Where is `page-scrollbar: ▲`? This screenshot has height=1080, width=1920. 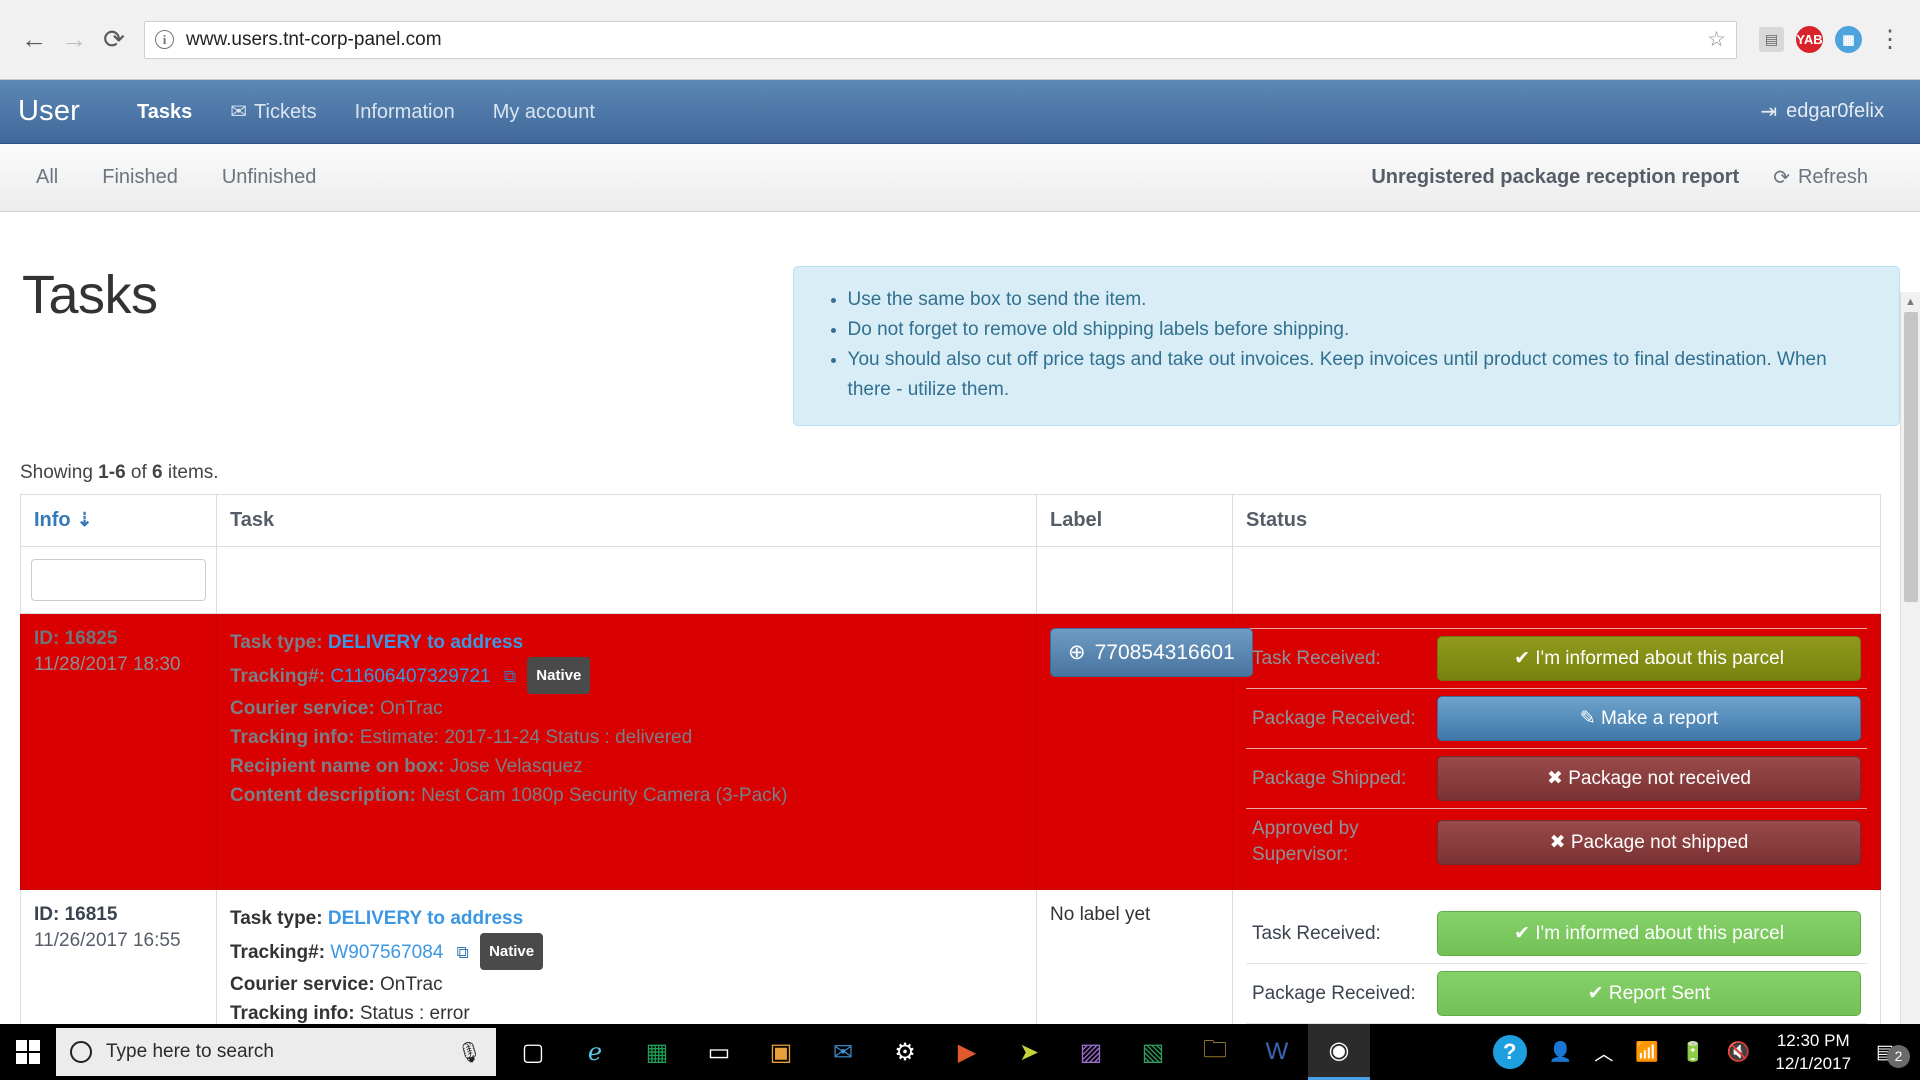
page-scrollbar: ▲ is located at coordinates (1910, 663).